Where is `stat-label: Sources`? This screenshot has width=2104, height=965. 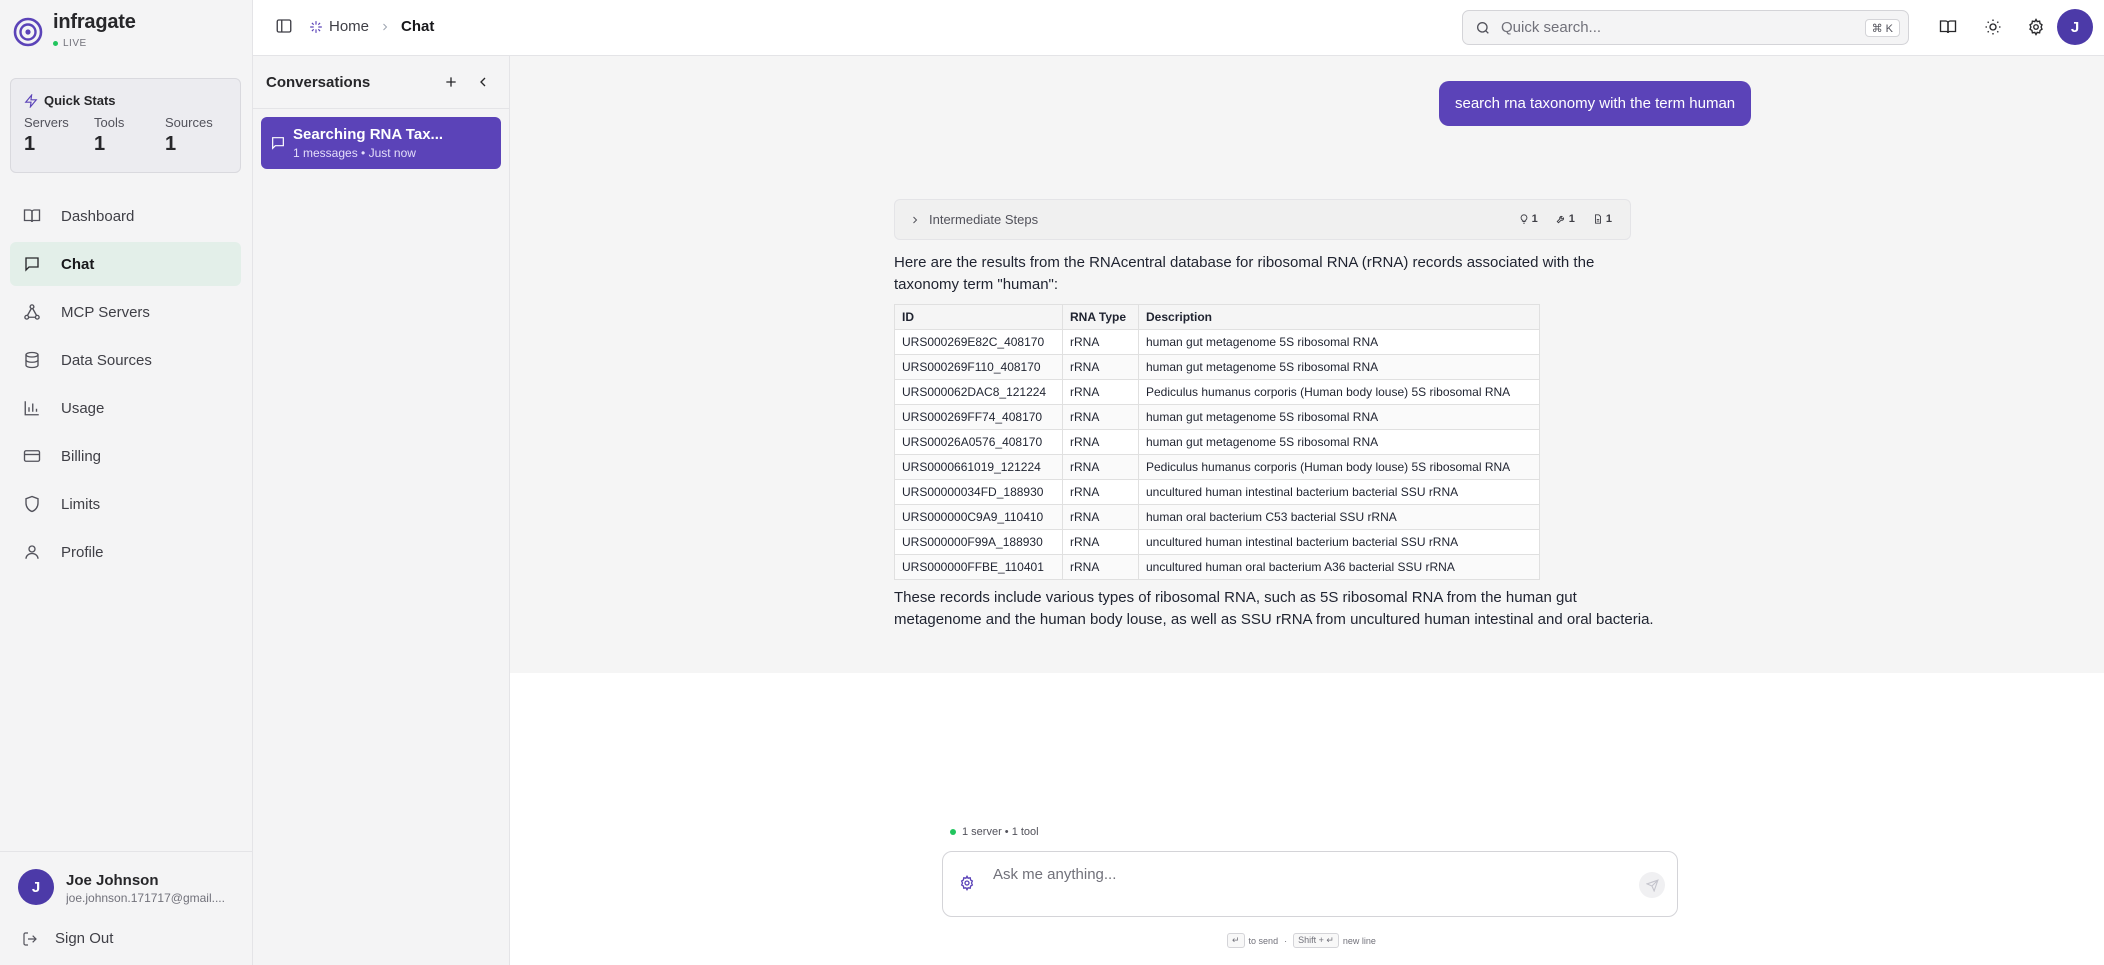 stat-label: Sources is located at coordinates (189, 122).